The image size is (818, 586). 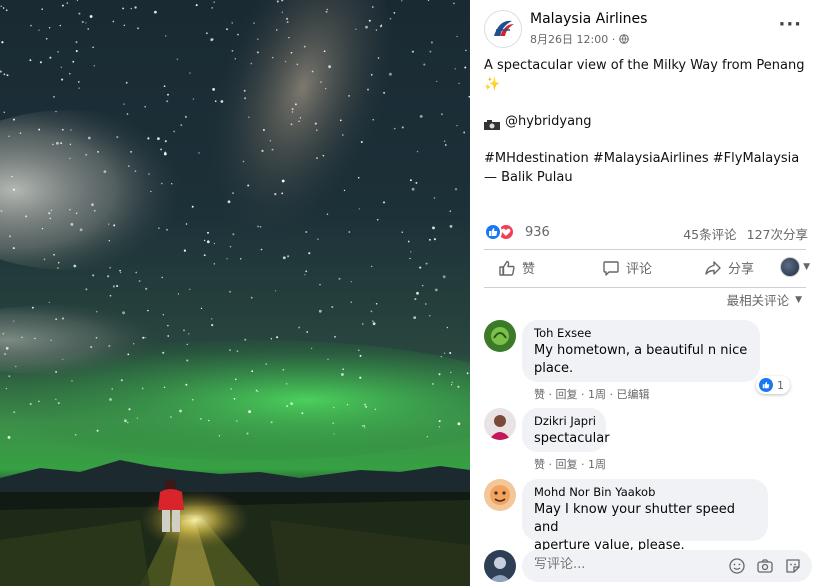 What do you see at coordinates (729, 267) in the screenshot?
I see `share-button: 分享` at bounding box center [729, 267].